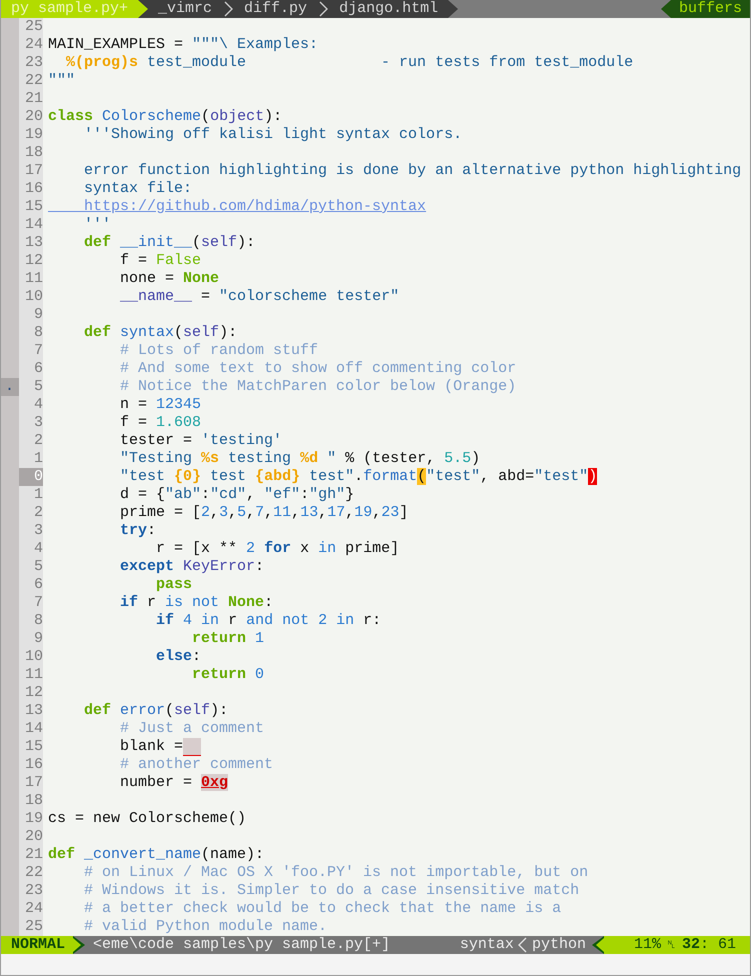  Describe the element at coordinates (227, 675) in the screenshot. I see `code-line: return 0` at that location.